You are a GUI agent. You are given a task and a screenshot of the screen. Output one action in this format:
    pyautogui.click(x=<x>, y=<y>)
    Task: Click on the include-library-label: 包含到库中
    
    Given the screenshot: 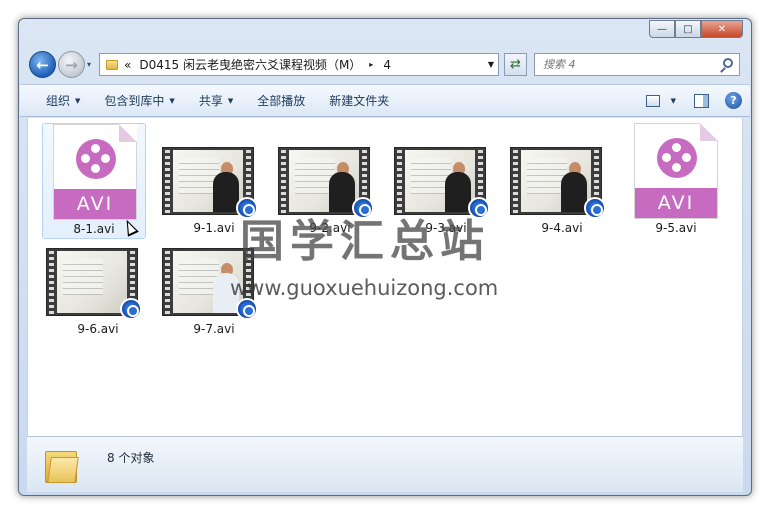 What is the action you would take?
    pyautogui.click(x=134, y=101)
    